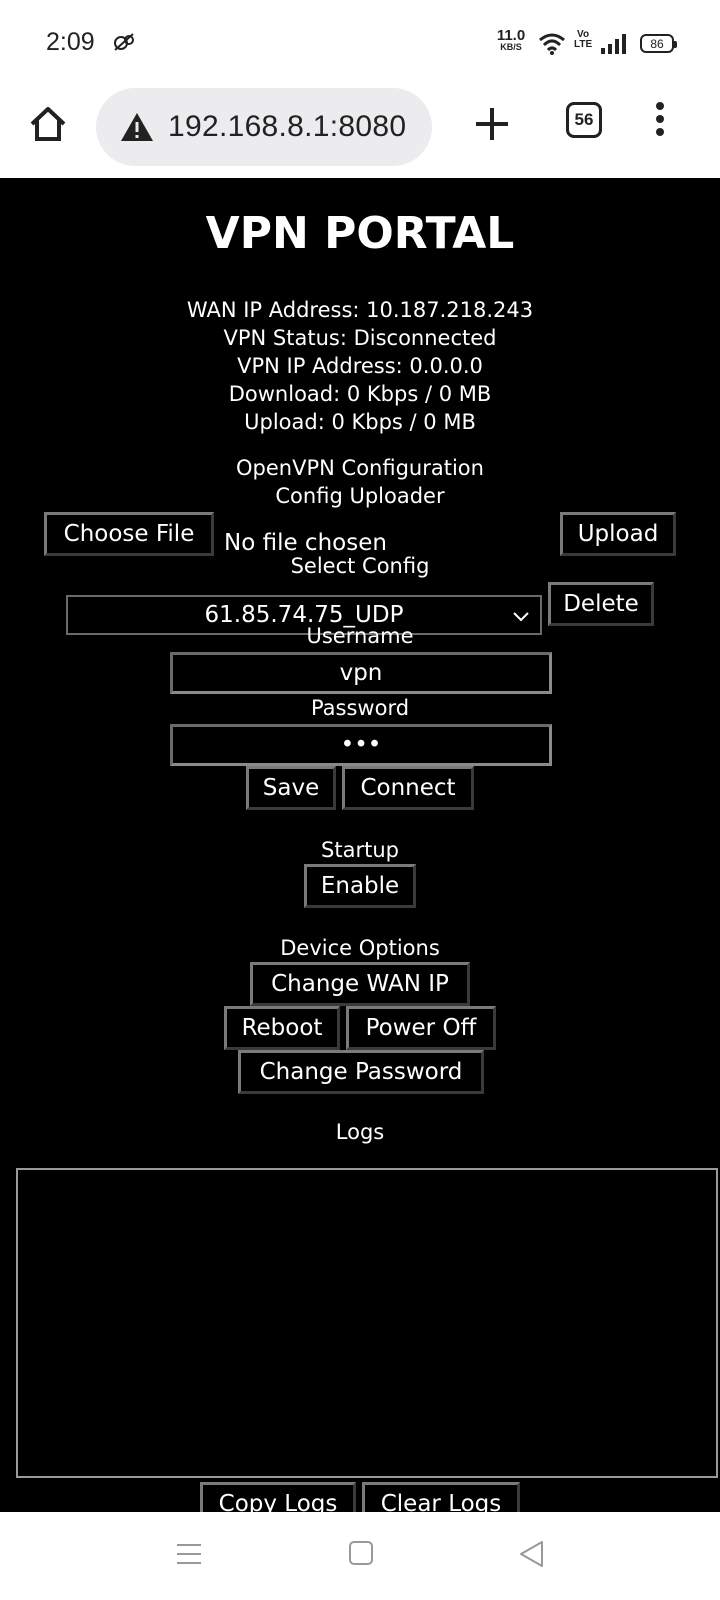 The image size is (720, 1600). Describe the element at coordinates (282, 1028) in the screenshot. I see `reboot-button: Reboot` at that location.